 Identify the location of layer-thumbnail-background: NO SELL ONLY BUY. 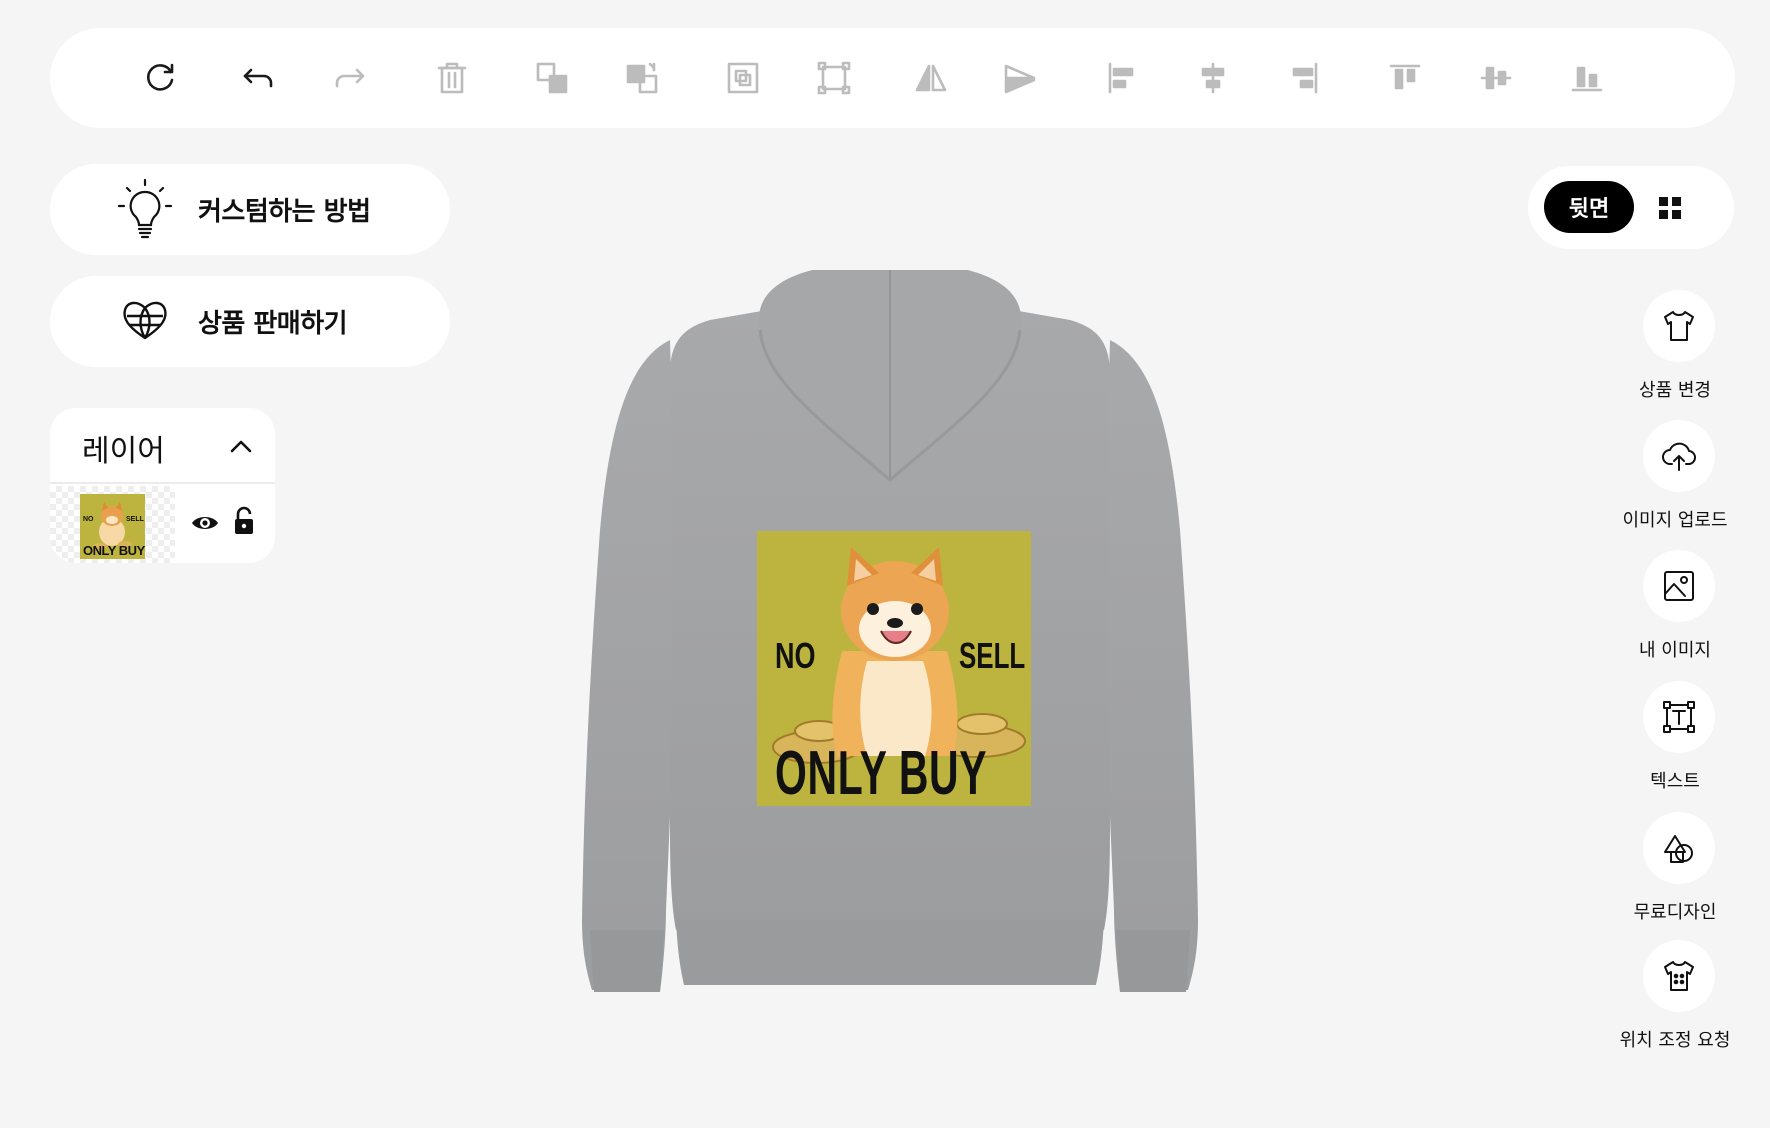
(112, 524).